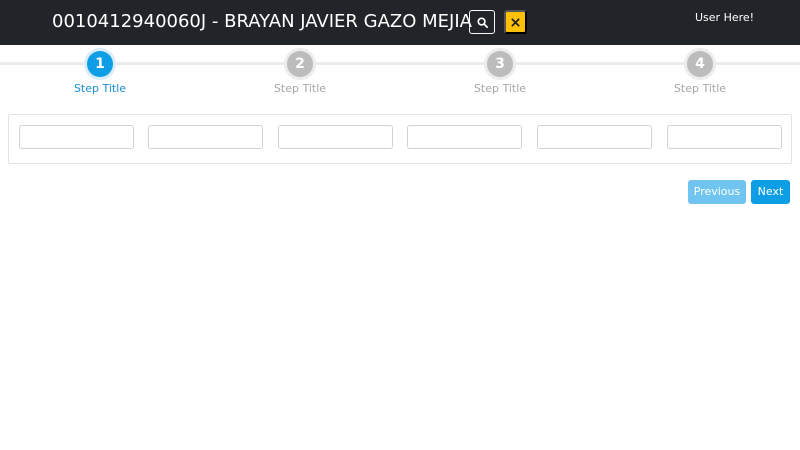 The image size is (800, 450). I want to click on close-icon, so click(515, 22).